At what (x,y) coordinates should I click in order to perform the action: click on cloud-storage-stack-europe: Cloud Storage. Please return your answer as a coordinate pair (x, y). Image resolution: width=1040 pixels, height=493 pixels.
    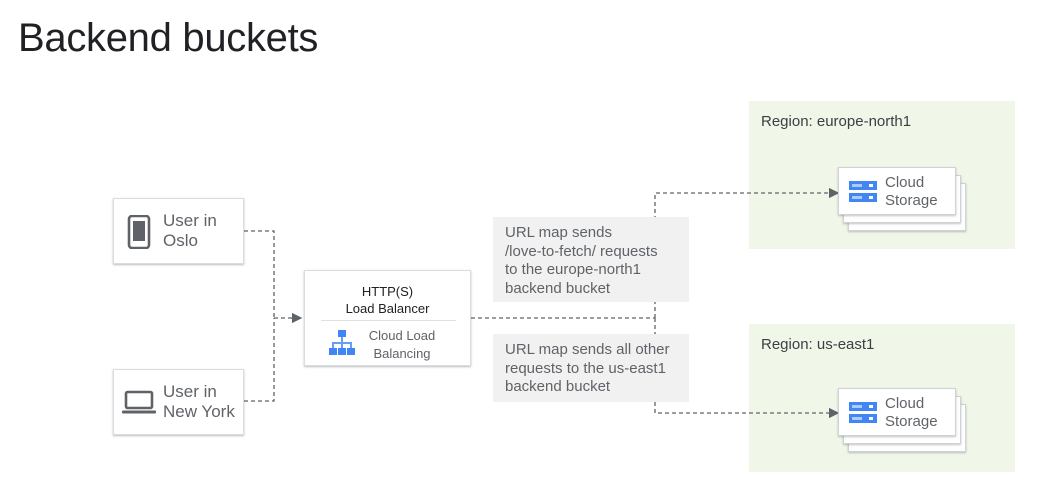
    Looking at the image, I should click on (902, 199).